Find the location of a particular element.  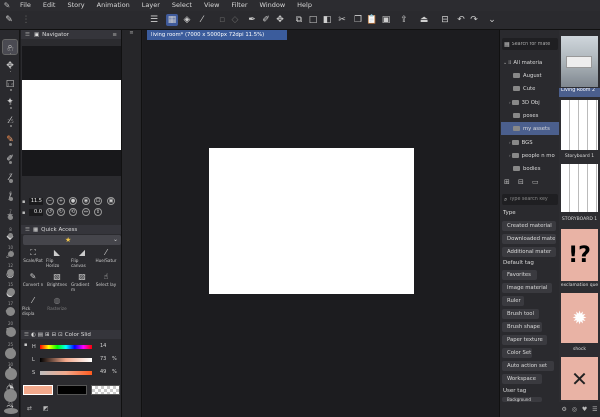

brush-size-option: 17 is located at coordinates (10, 308).